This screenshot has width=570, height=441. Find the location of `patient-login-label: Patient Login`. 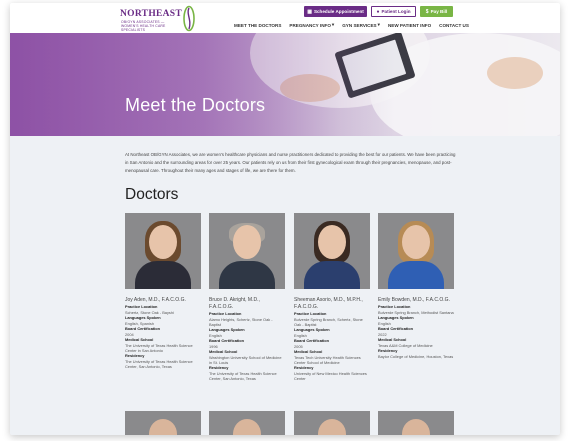

patient-login-label: Patient Login is located at coordinates (396, 11).